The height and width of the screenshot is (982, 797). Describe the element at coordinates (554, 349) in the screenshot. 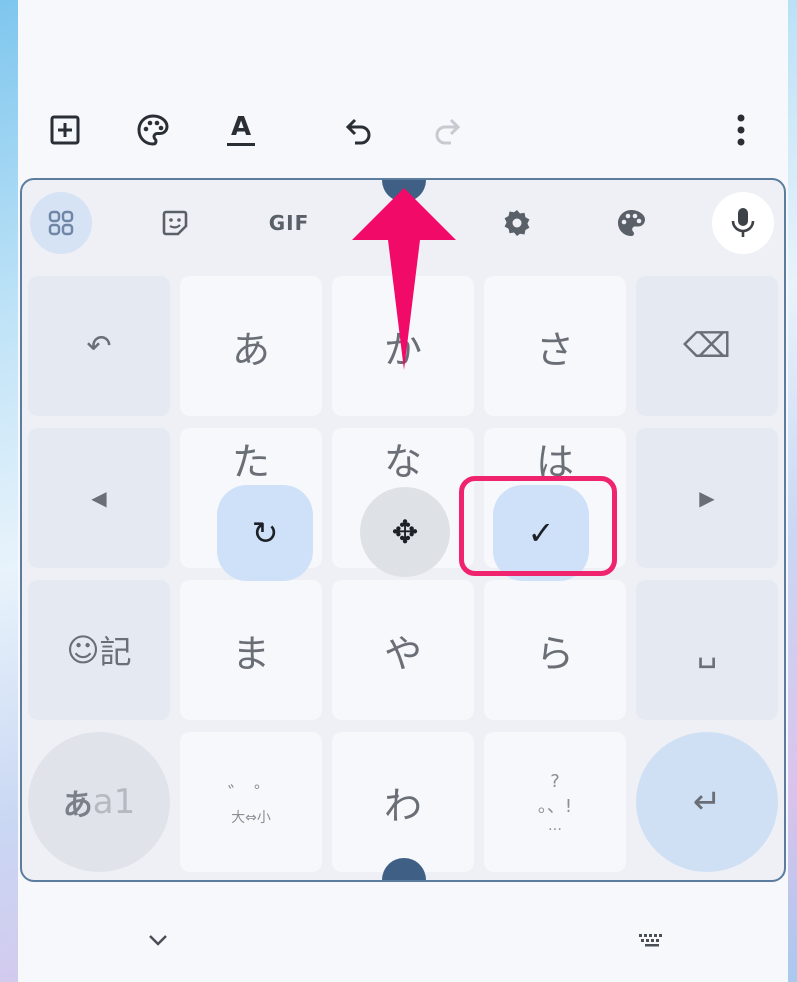

I see `key-sa-label: さ` at that location.